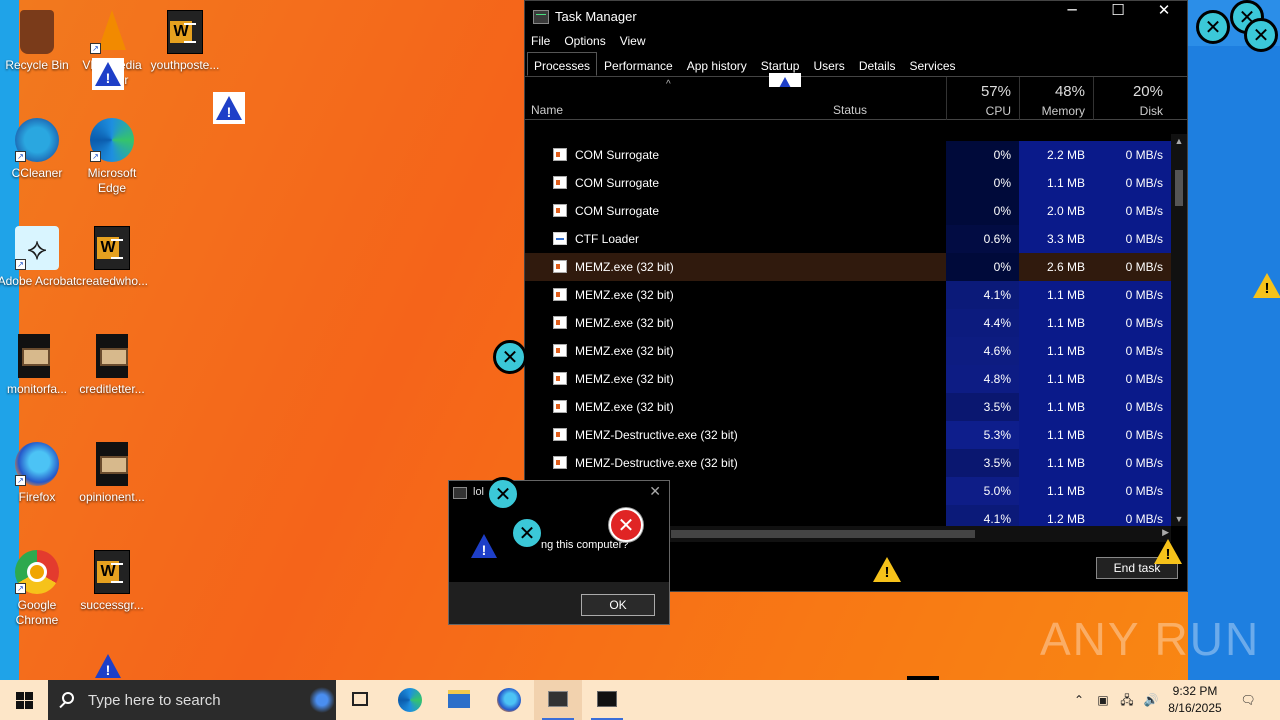 Image resolution: width=1280 pixels, height=720 pixels. What do you see at coordinates (856, 16) in the screenshot?
I see `title-bar: Task Manager ─ ☐ ✕` at bounding box center [856, 16].